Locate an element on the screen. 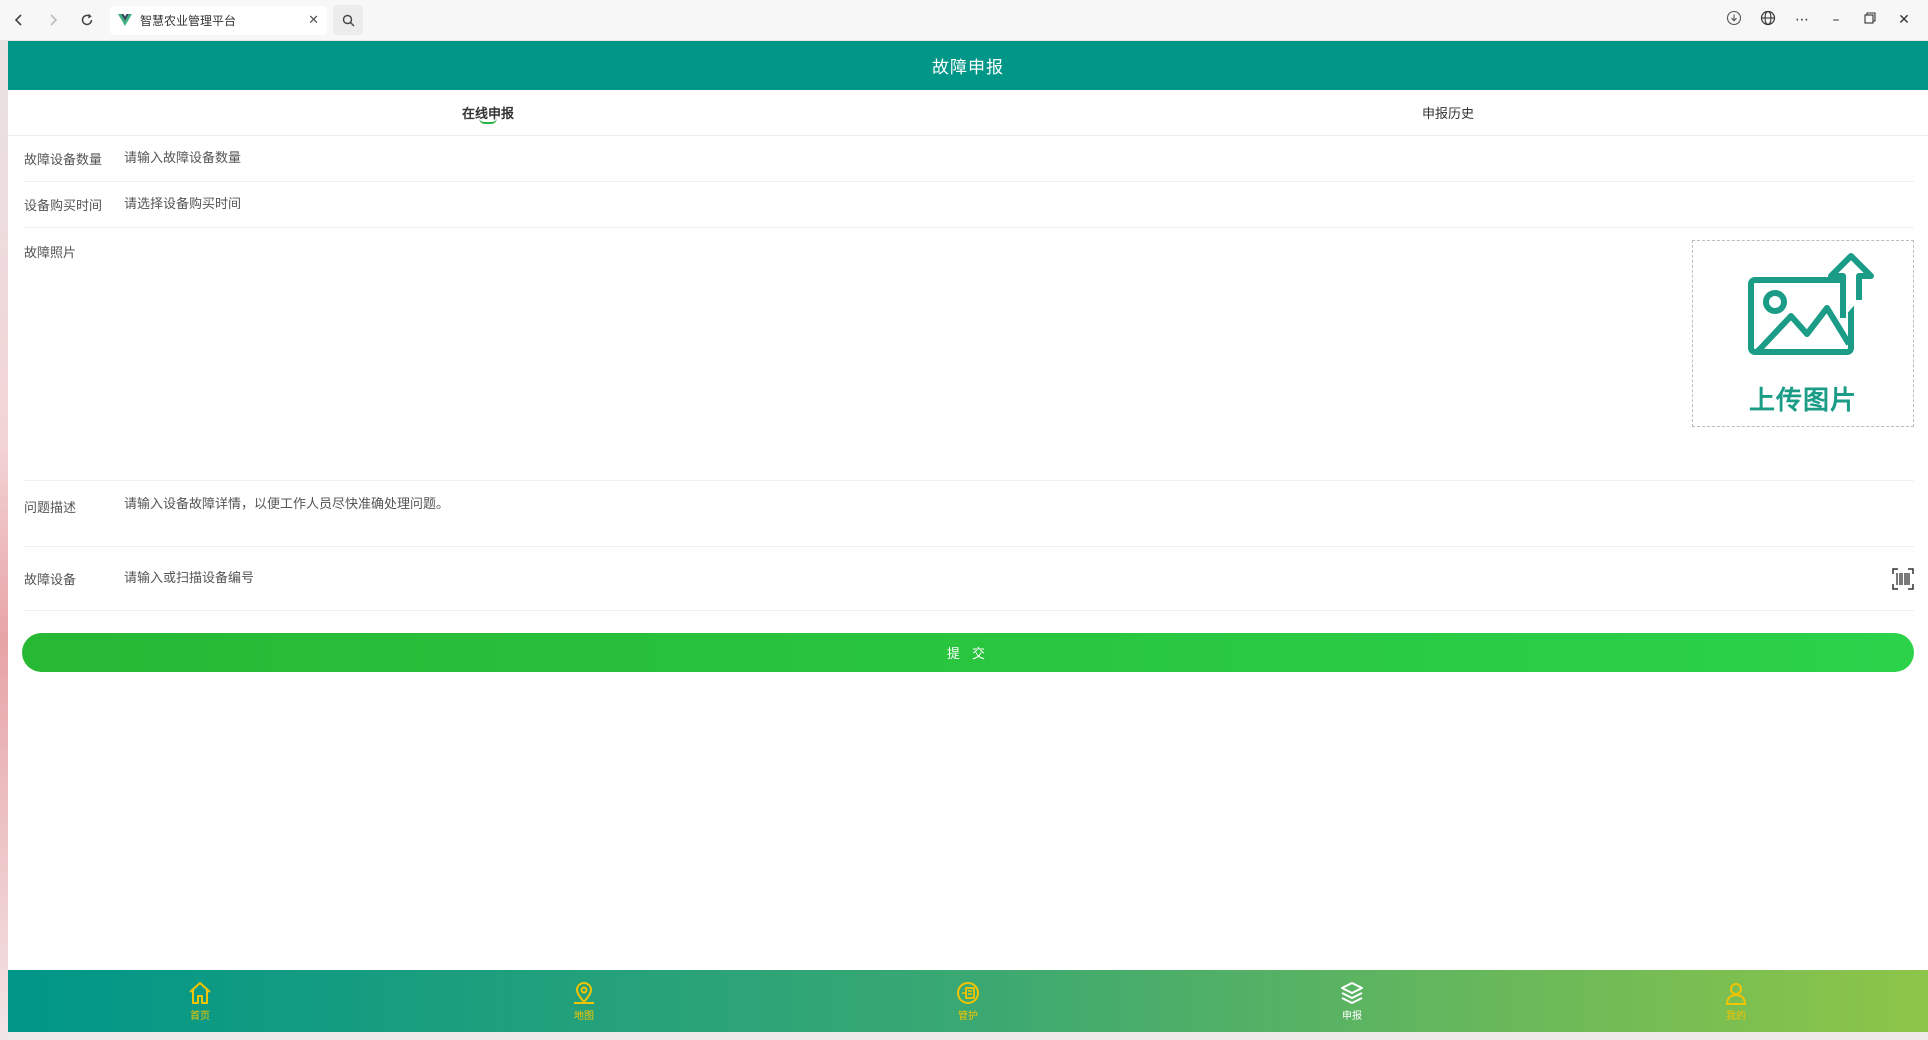 The image size is (1928, 1040). tab-bar: 在线申报 申报历史 is located at coordinates (968, 113).